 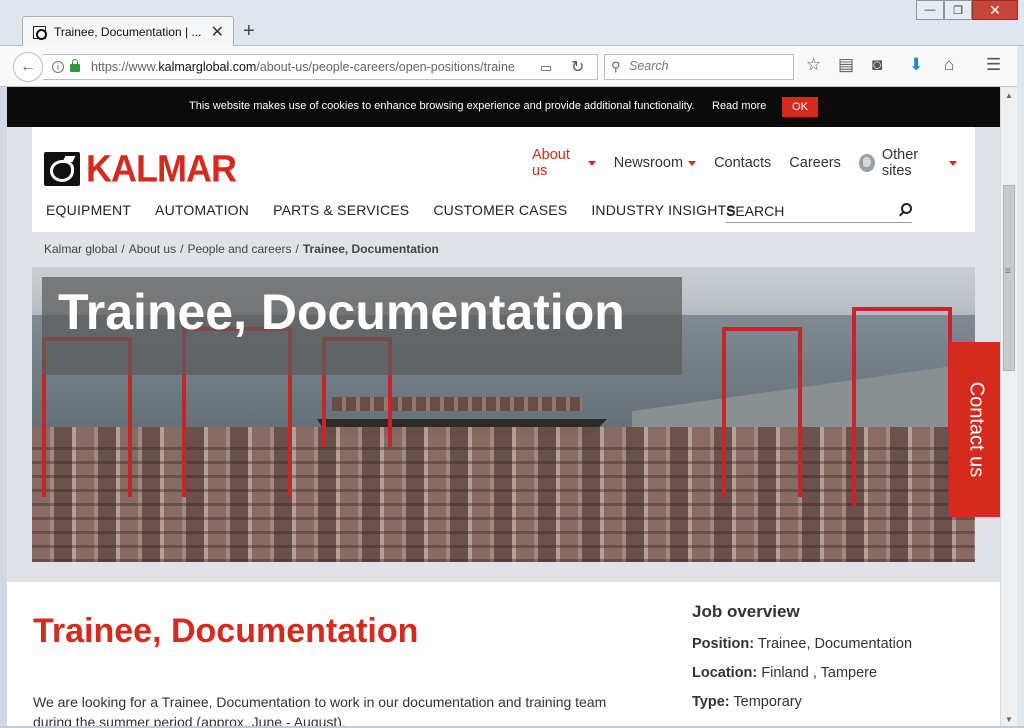 I want to click on kalmar-favicon-icon, so click(x=40, y=33).